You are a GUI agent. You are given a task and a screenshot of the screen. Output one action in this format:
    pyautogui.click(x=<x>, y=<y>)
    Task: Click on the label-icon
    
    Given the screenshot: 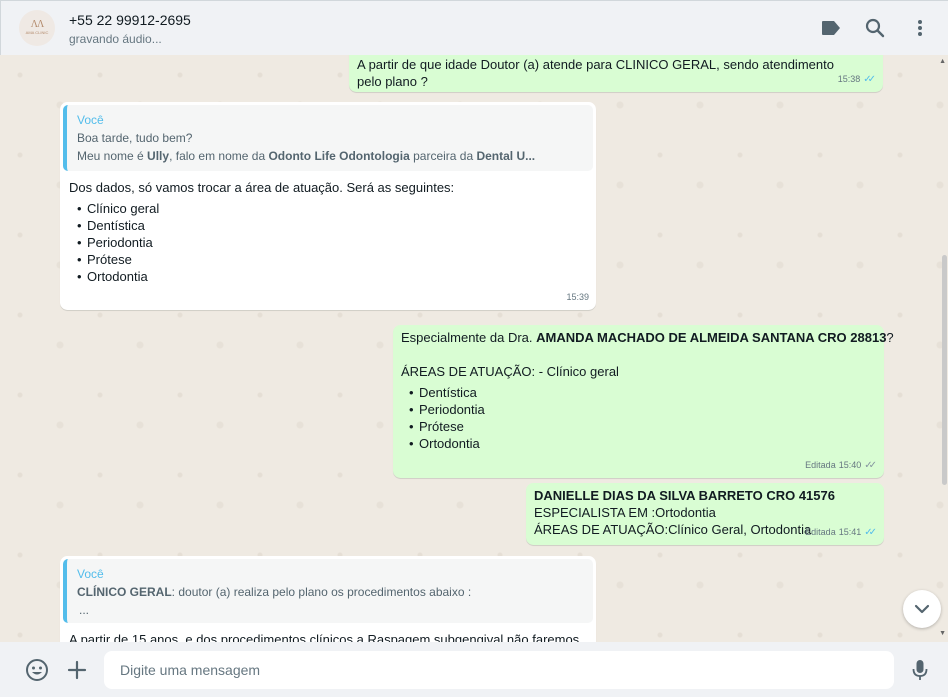 What is the action you would take?
    pyautogui.click(x=831, y=28)
    